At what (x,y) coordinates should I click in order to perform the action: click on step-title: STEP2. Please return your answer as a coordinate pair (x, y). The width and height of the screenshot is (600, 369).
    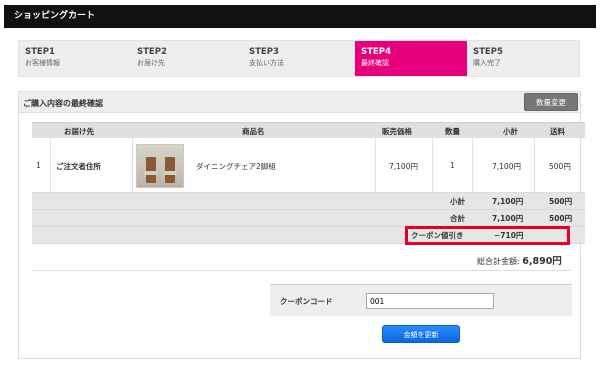
    Looking at the image, I should click on (152, 52).